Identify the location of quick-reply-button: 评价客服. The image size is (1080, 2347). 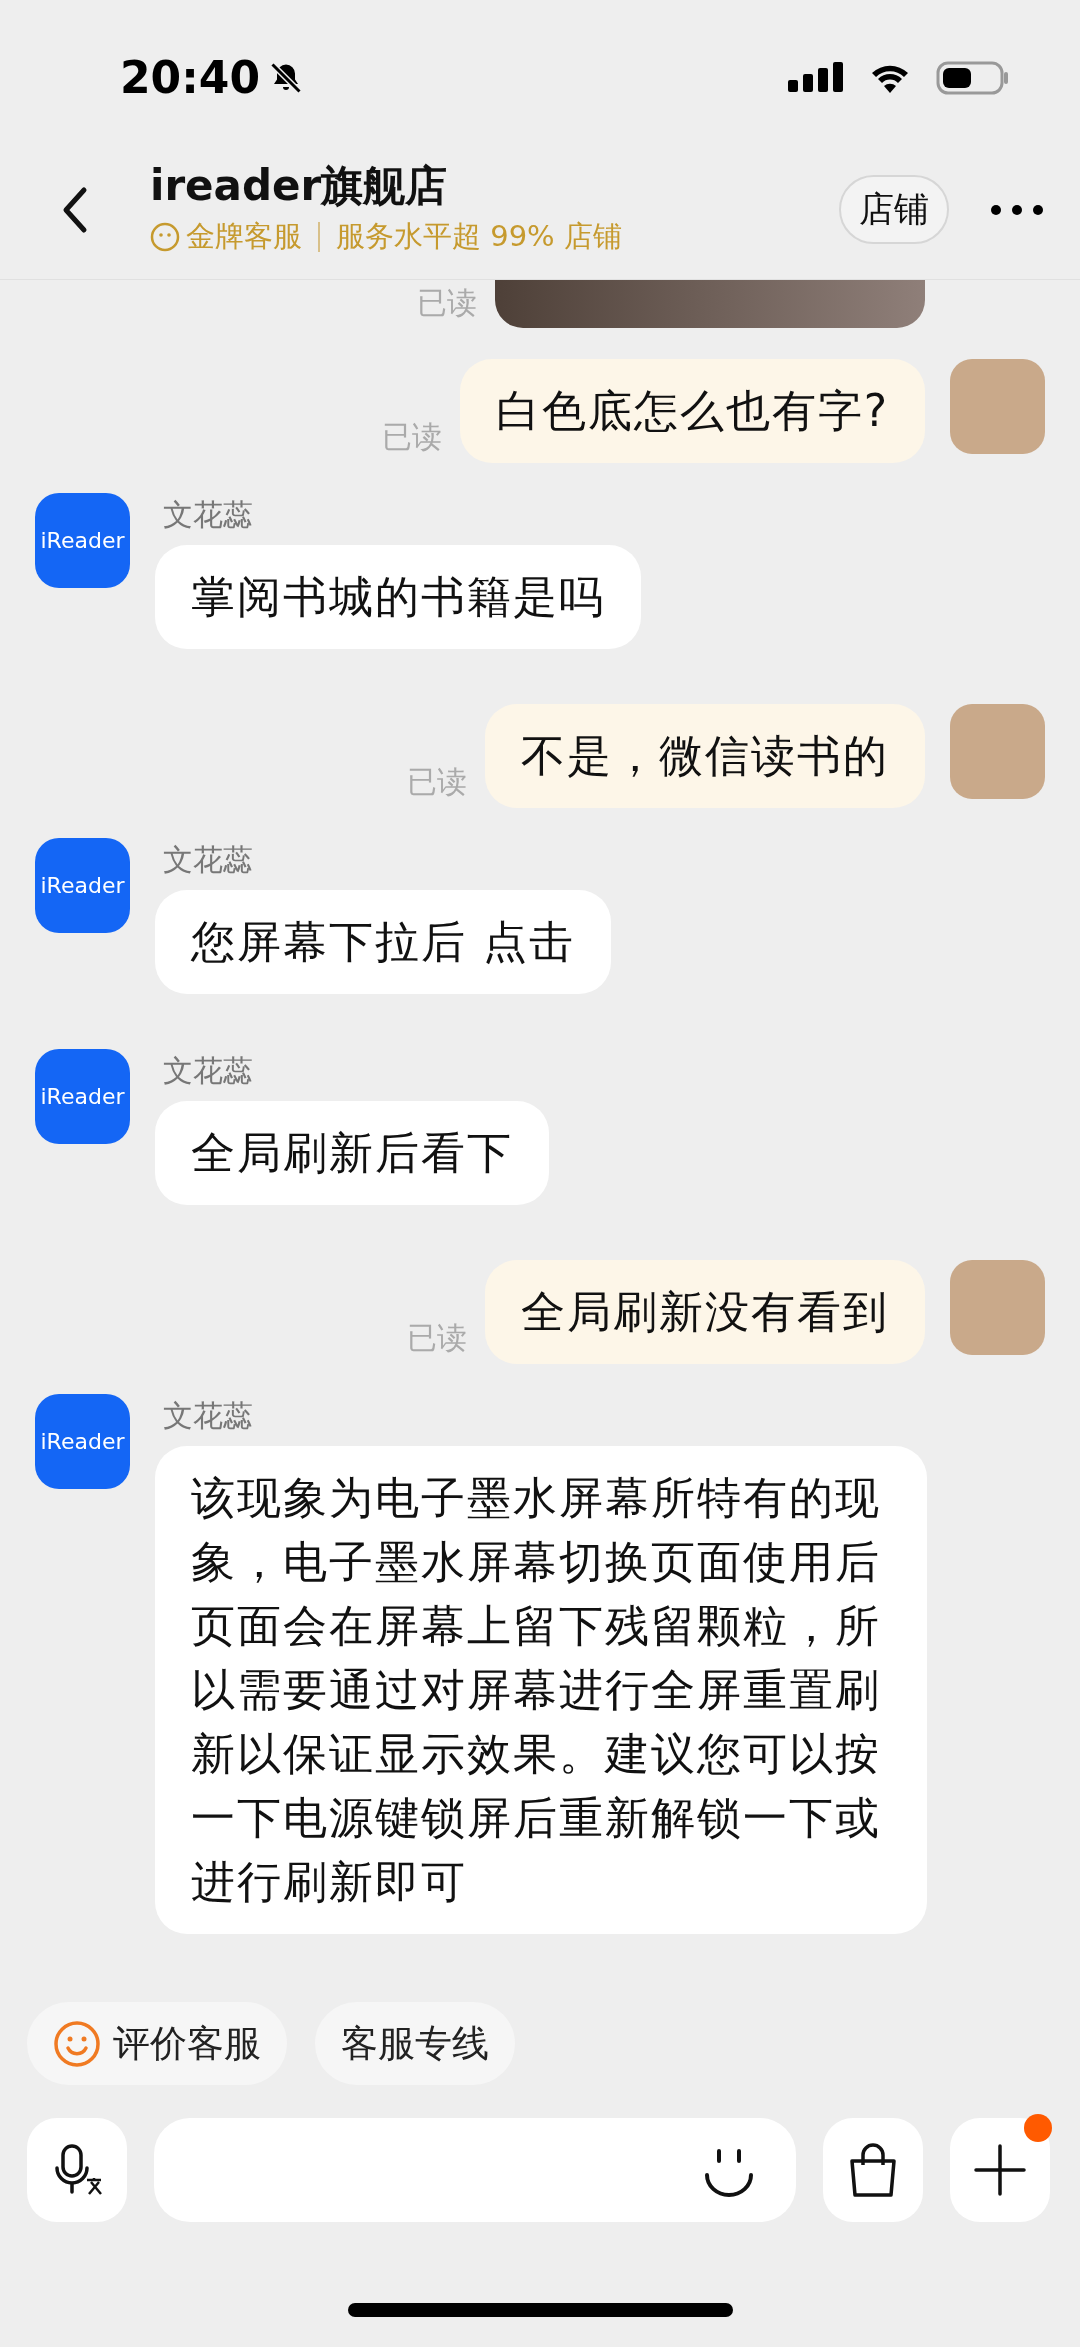
(157, 2043).